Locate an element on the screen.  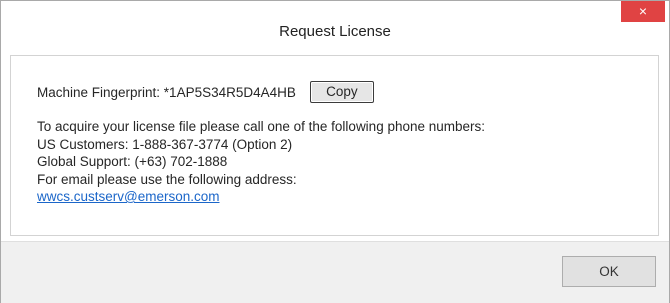
global-support-phone: Global Support: (+63) 702-1888 is located at coordinates (132, 161).